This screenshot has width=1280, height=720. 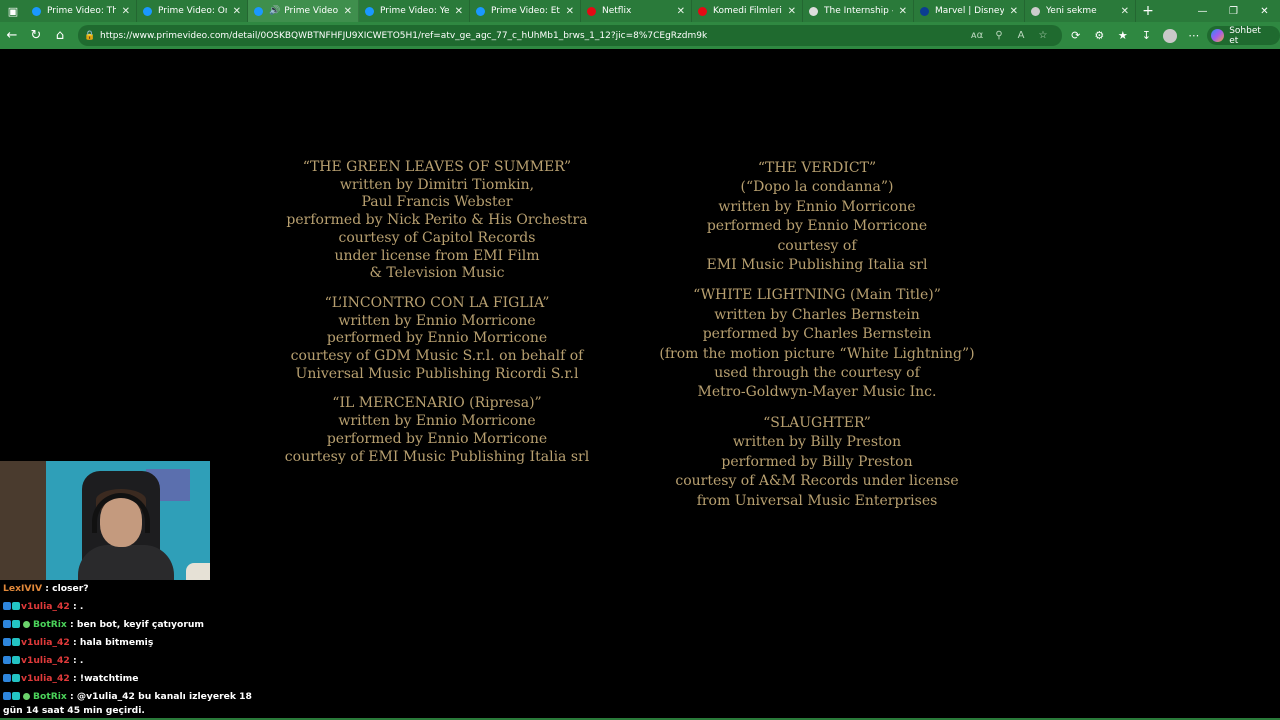 I want to click on tab-title: The Internship - Go, so click(x=858, y=11).